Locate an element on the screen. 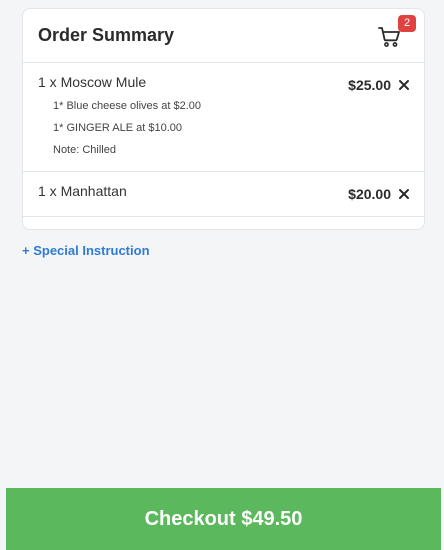 The height and width of the screenshot is (550, 444). card-header: Order Summary 2 is located at coordinates (223, 36).